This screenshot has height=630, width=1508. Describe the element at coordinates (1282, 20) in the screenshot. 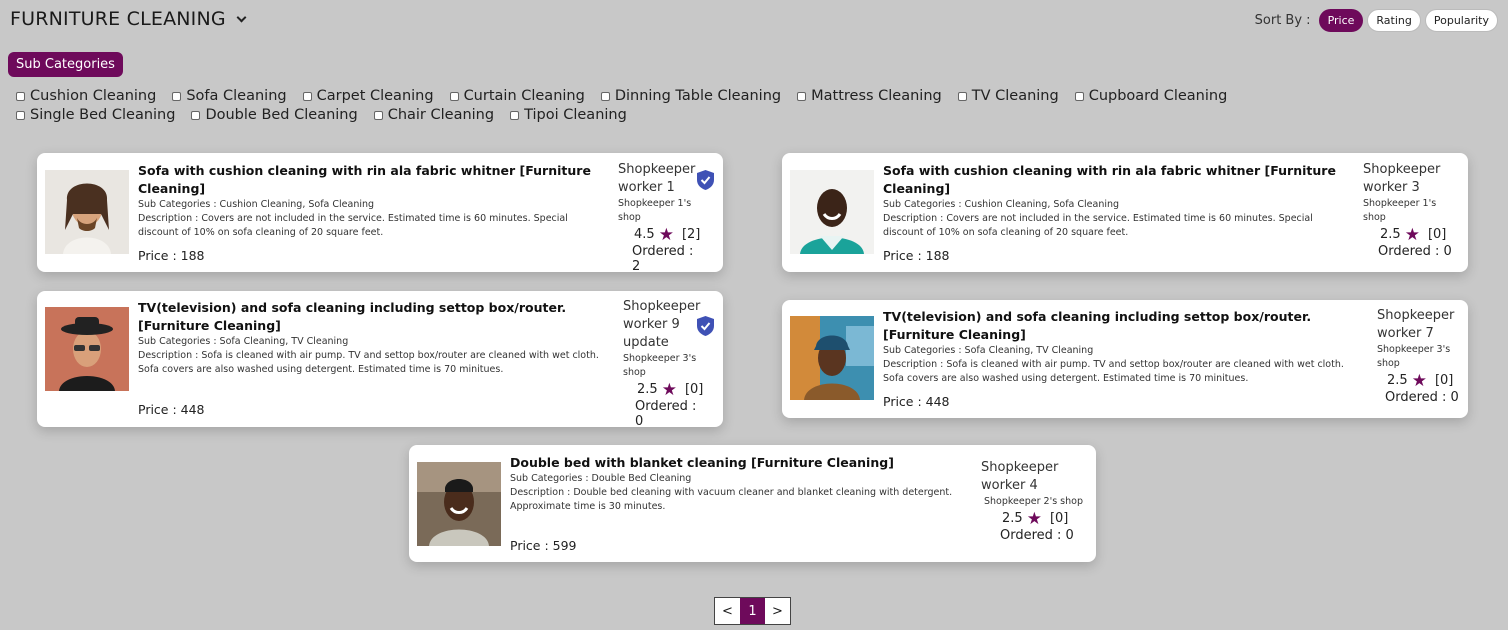

I see `sort-label: Sort By :` at that location.